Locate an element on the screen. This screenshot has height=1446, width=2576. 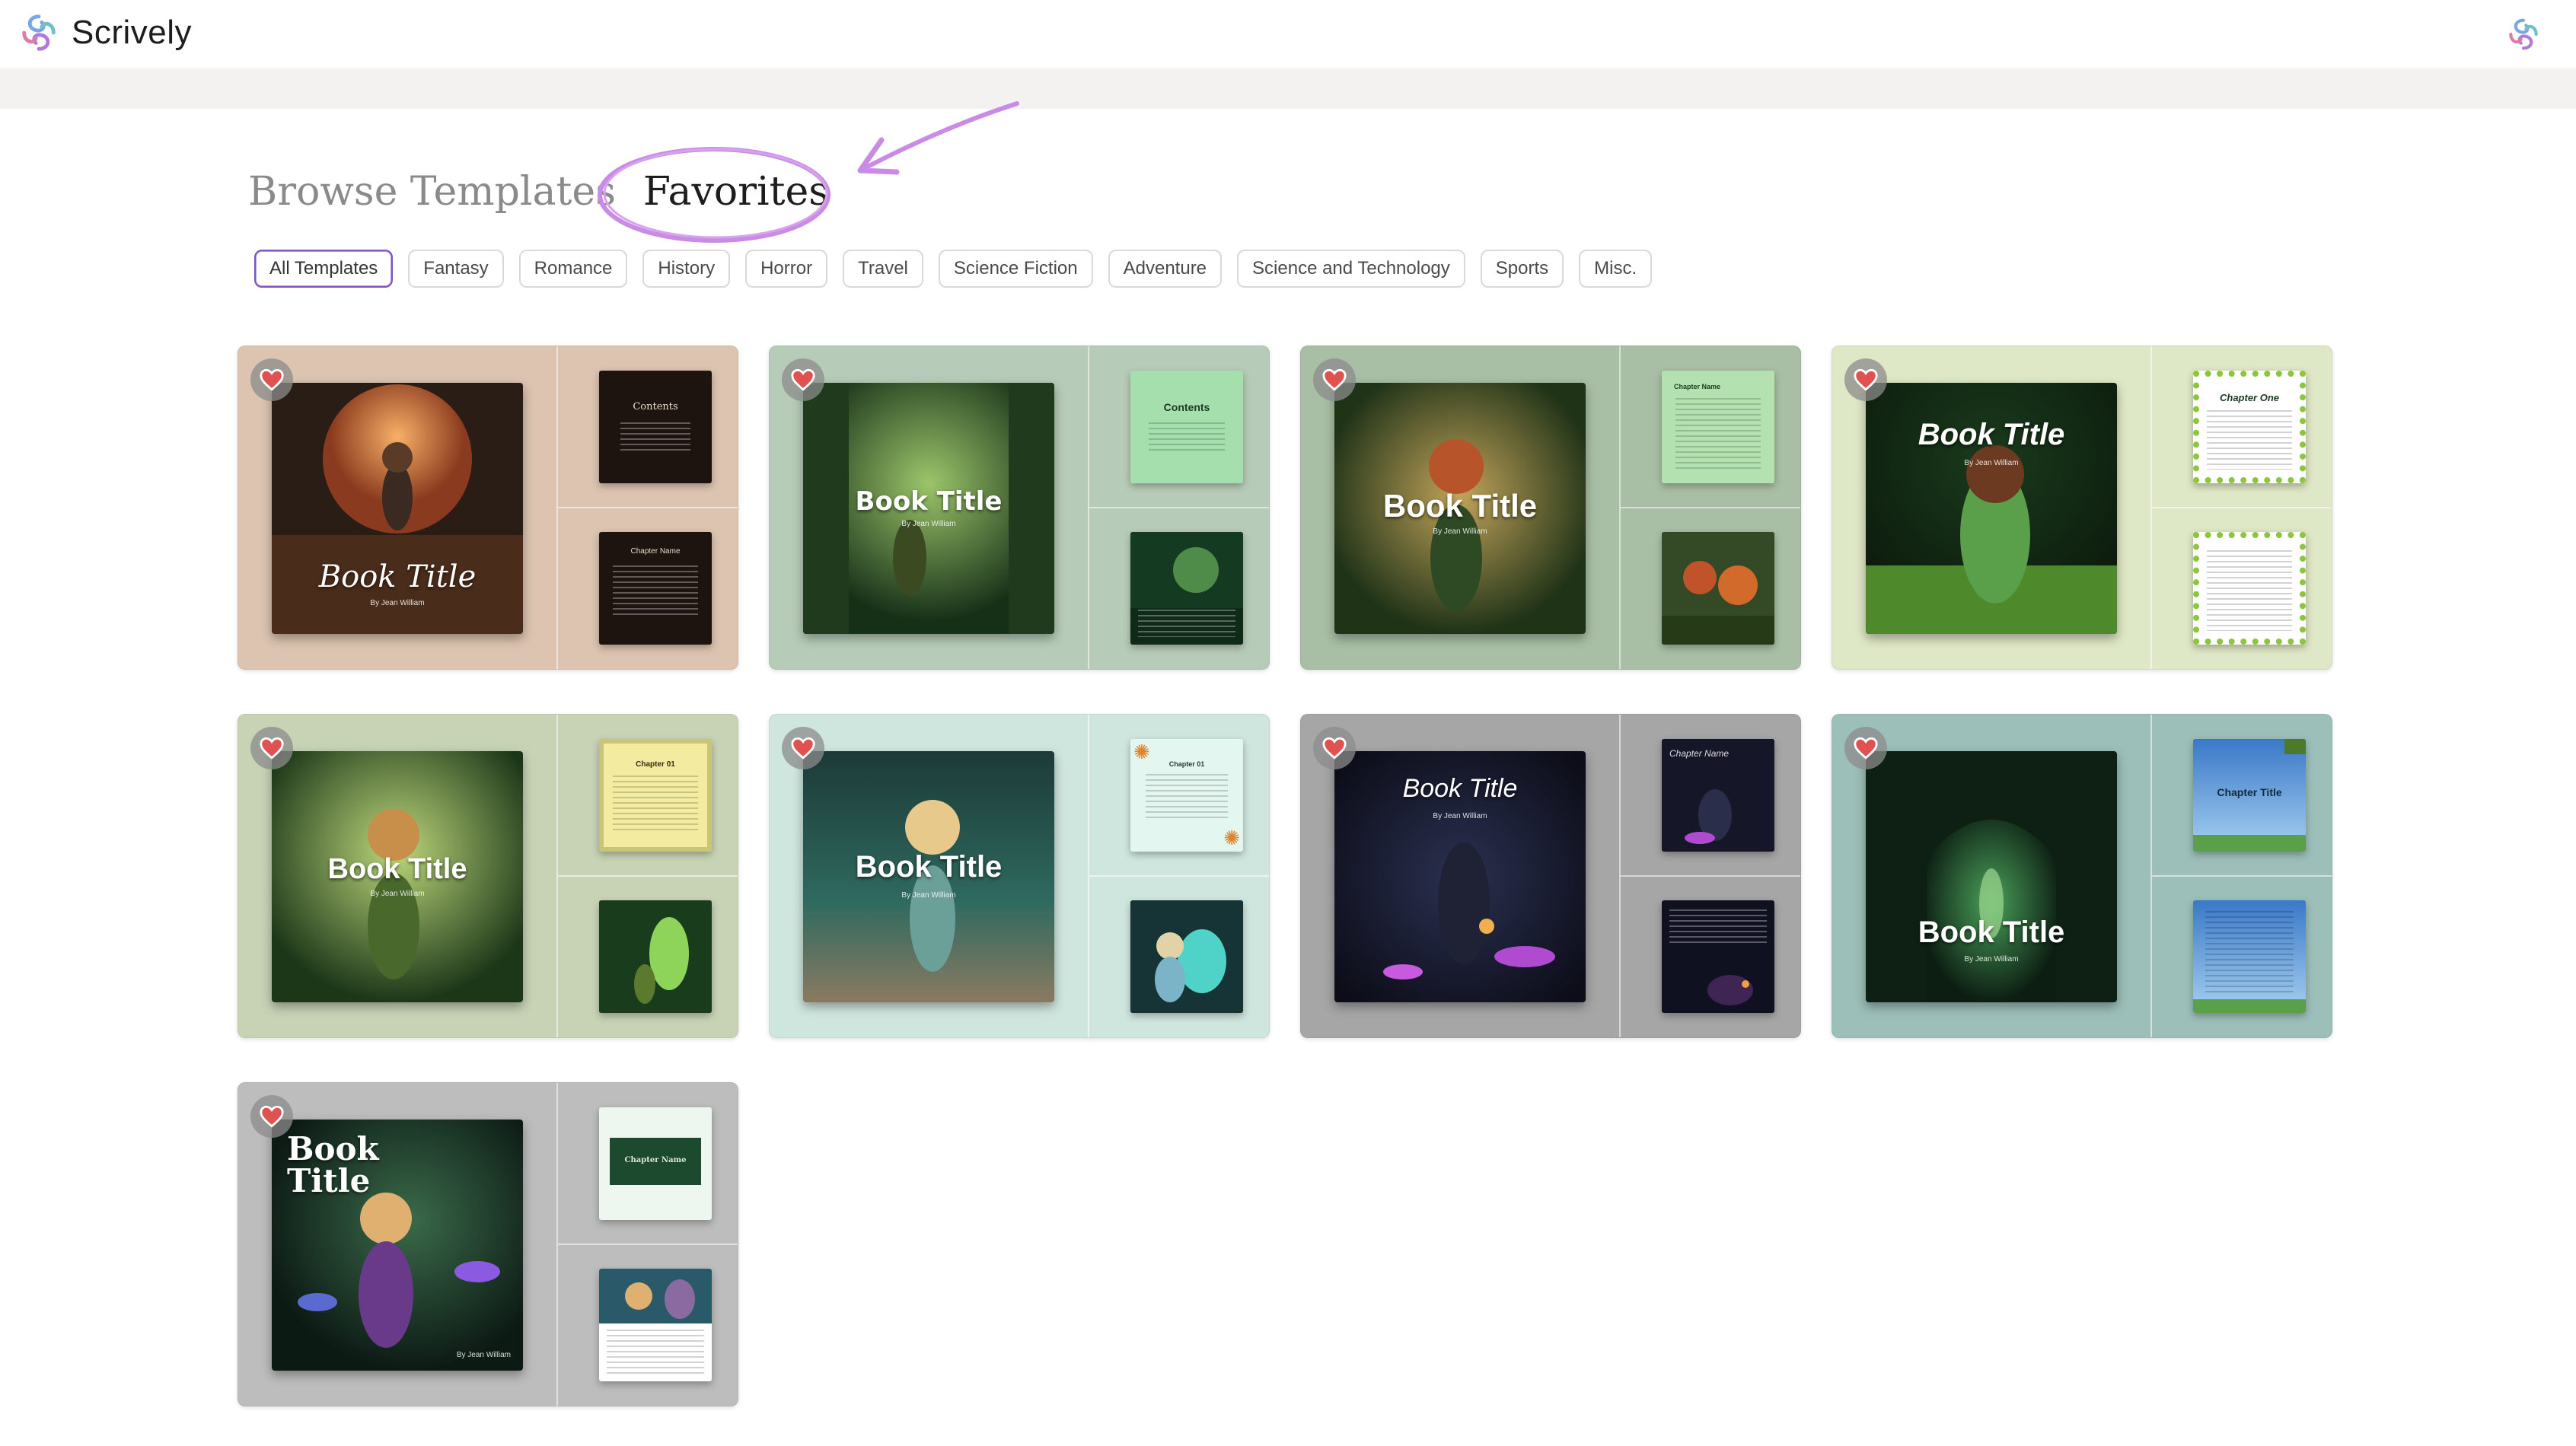
page-preview: Chapter 01 ✺ ✺ is located at coordinates (1186, 795).